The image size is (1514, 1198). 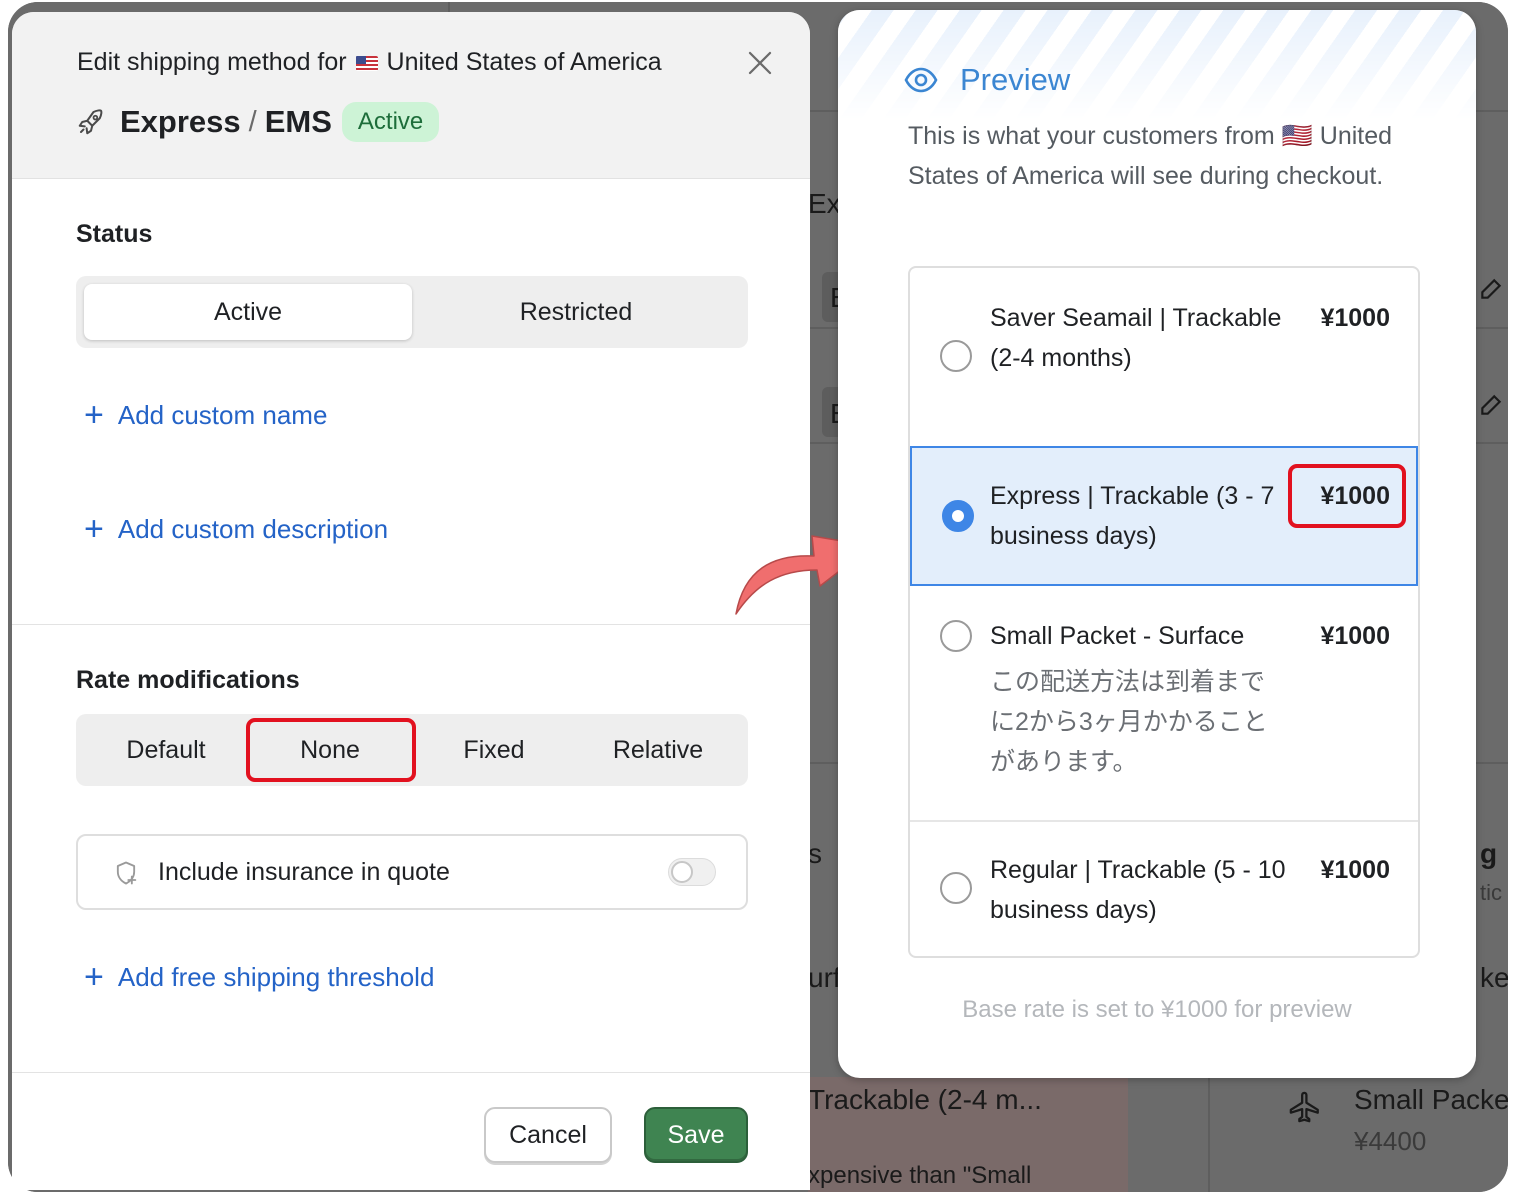 I want to click on add-custom-description-label: Add custom description, so click(x=253, y=528).